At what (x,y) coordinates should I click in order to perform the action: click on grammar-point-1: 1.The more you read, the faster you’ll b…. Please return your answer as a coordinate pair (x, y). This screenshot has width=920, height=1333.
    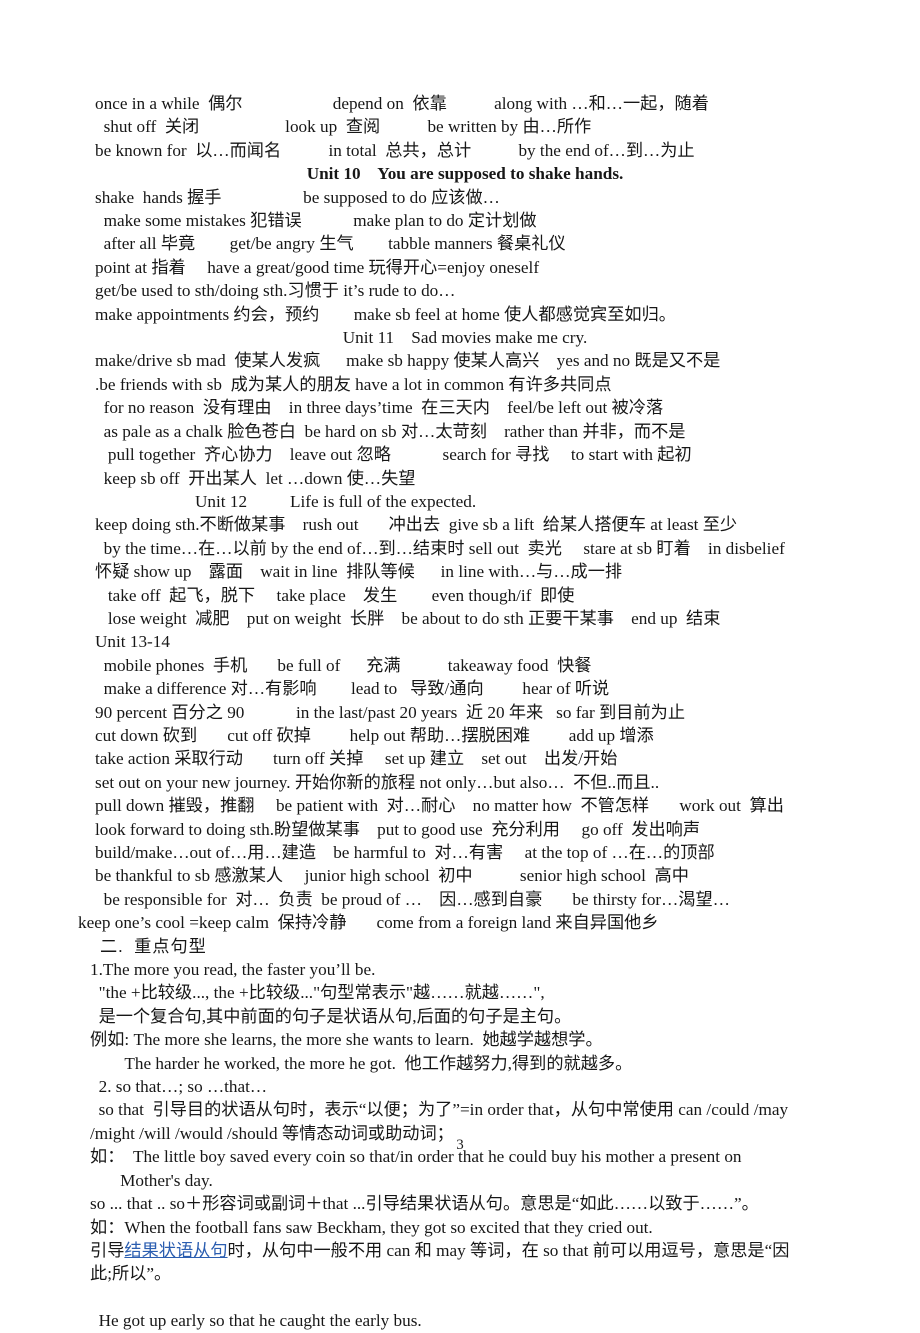
    Looking at the image, I should click on (233, 970).